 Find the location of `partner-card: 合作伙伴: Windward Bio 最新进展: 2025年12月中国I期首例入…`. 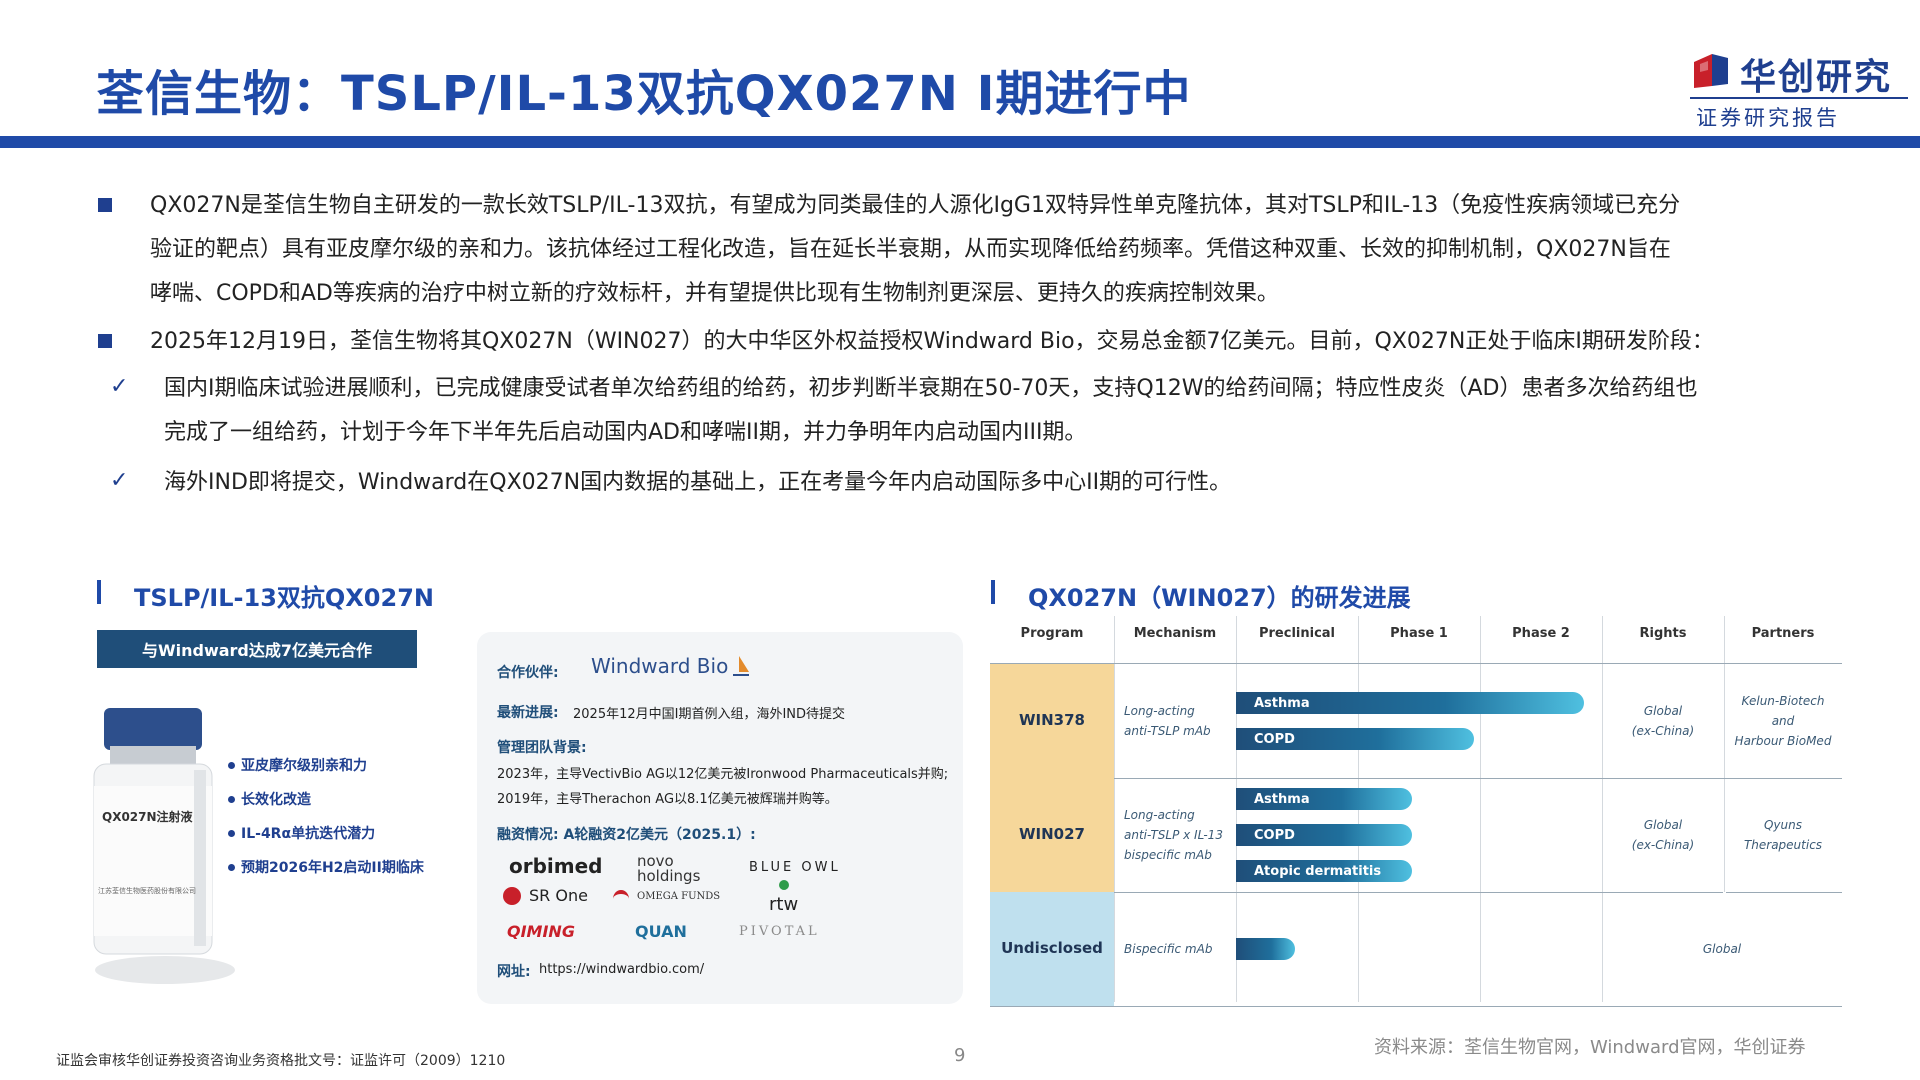

partner-card: 合作伙伴: Windward Bio 最新进展: 2025年12月中国I期首例入… is located at coordinates (720, 818).